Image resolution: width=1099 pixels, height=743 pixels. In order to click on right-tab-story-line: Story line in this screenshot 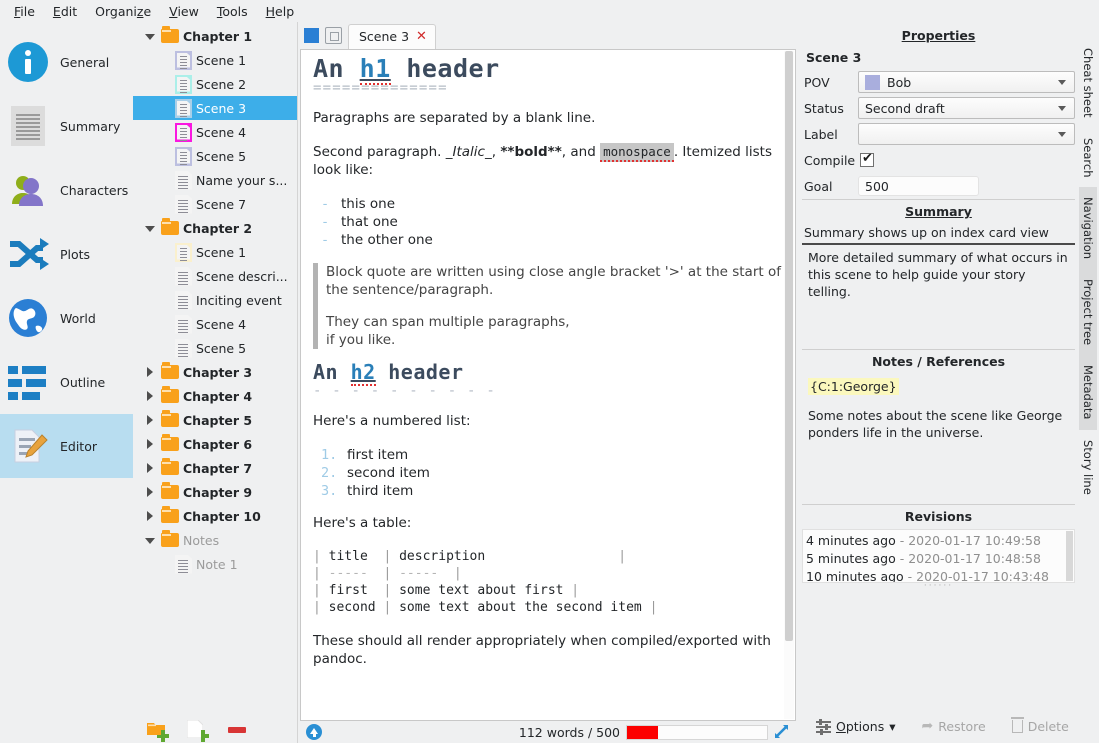, I will do `click(1088, 467)`.